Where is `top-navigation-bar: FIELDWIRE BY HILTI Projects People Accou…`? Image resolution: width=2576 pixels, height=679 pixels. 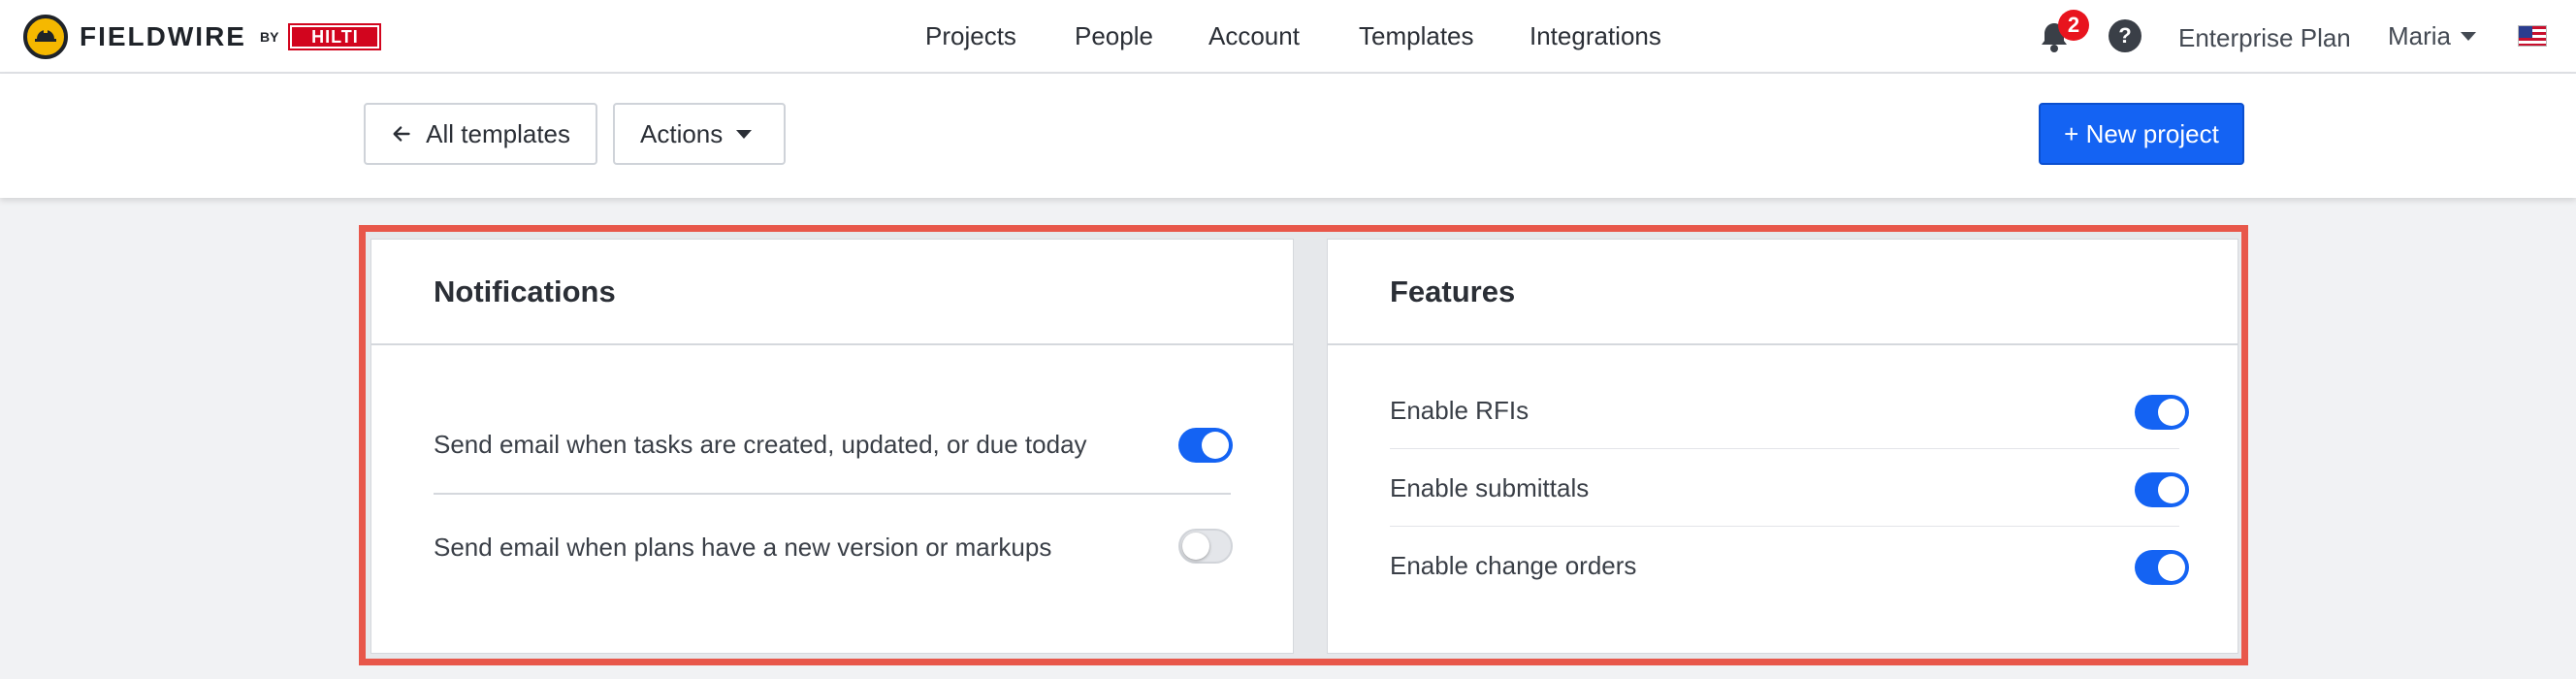 top-navigation-bar: FIELDWIRE BY HILTI Projects People Accou… is located at coordinates (1288, 37).